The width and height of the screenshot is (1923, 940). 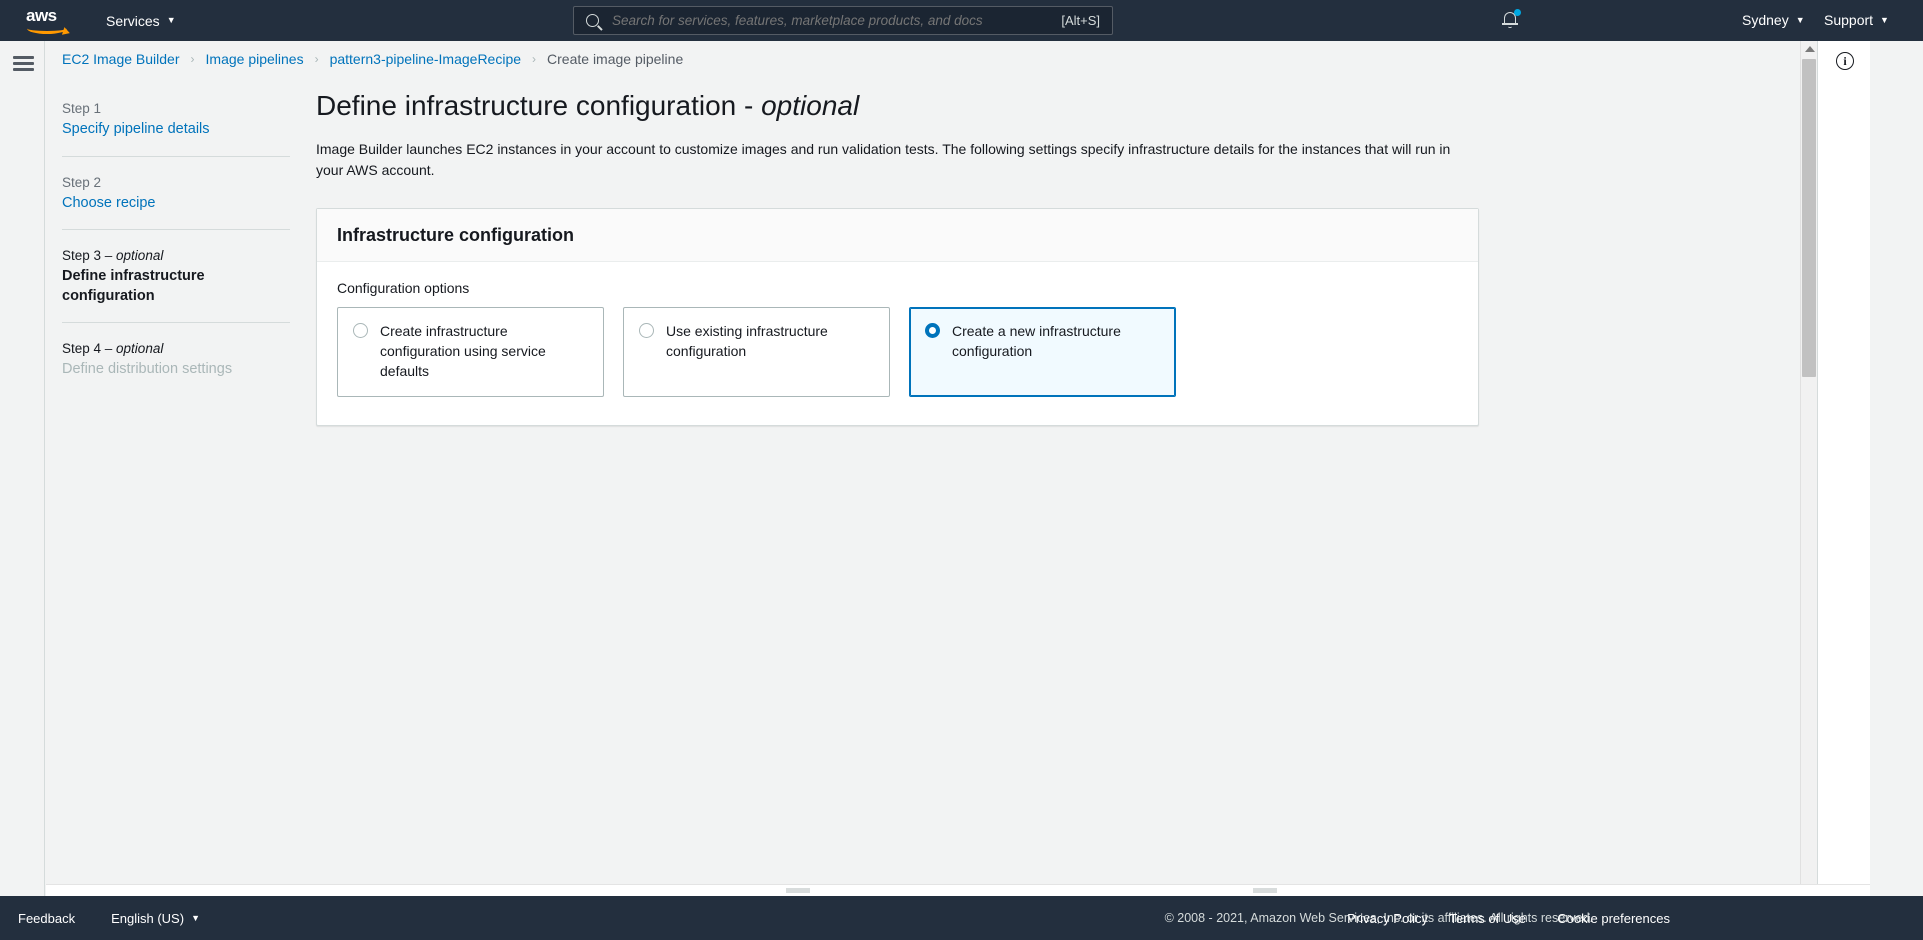 What do you see at coordinates (176, 182) in the screenshot?
I see `wizard-step-2-number: Step 2` at bounding box center [176, 182].